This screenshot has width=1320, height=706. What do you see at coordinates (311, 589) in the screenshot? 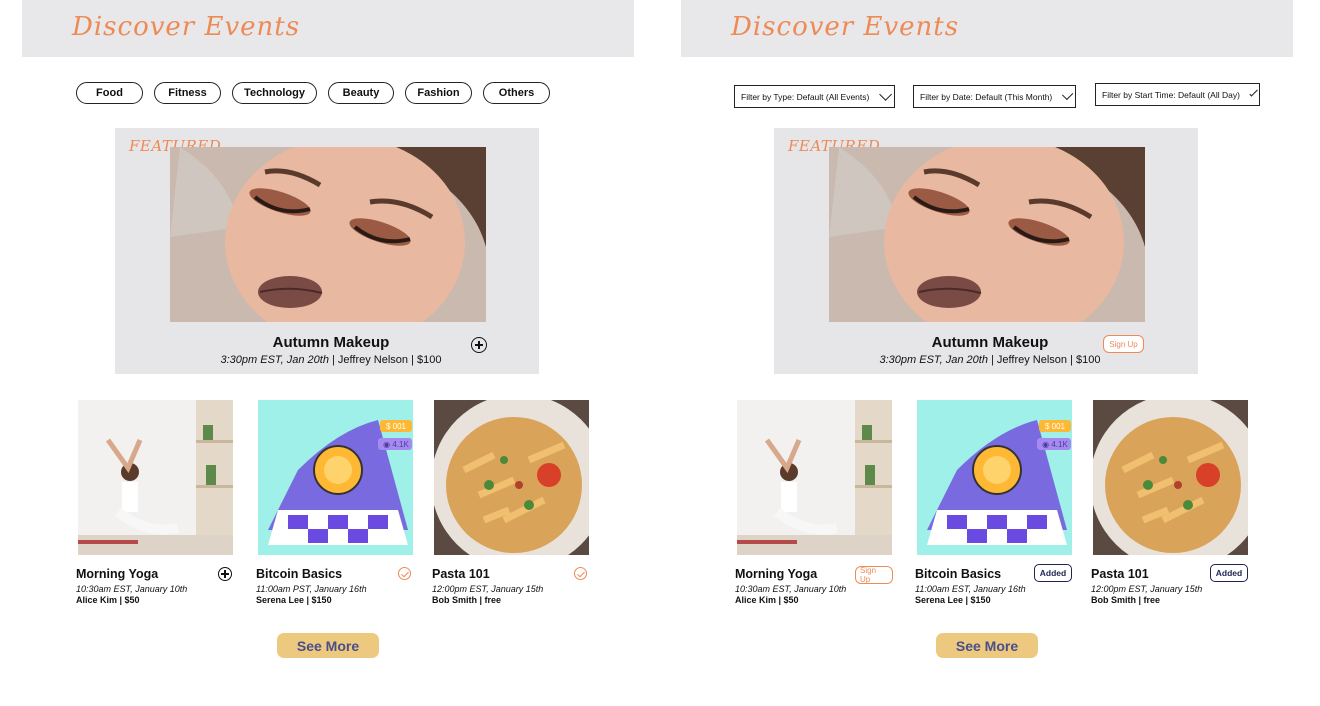
I see `event-time: 11:00am PST, January 16th` at bounding box center [311, 589].